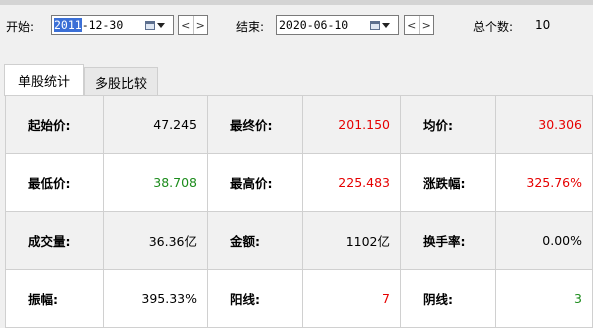 This screenshot has width=593, height=328. Describe the element at coordinates (544, 240) in the screenshot. I see `stat-value: 0.00%` at that location.